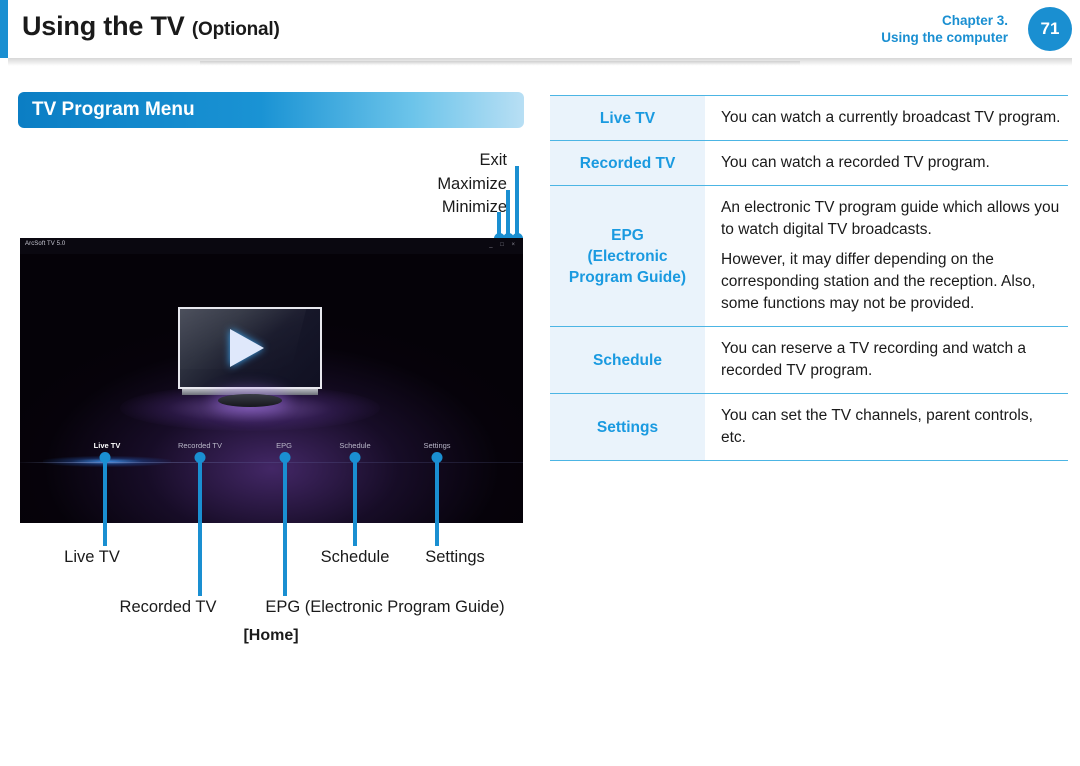 The height and width of the screenshot is (766, 1080). Describe the element at coordinates (285, 527) in the screenshot. I see `callout-leader-epg-electronic-program-g` at that location.